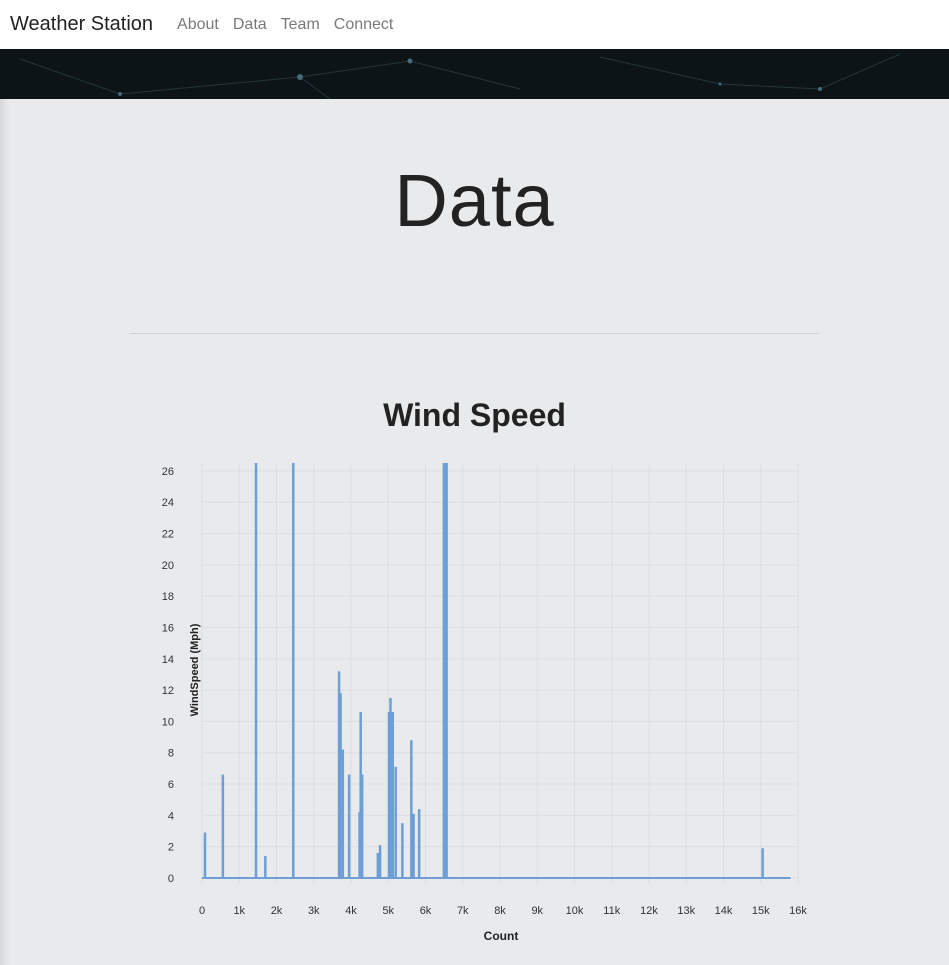 This screenshot has width=949, height=965. What do you see at coordinates (81, 24) in the screenshot?
I see `brand-link: Weather Station` at bounding box center [81, 24].